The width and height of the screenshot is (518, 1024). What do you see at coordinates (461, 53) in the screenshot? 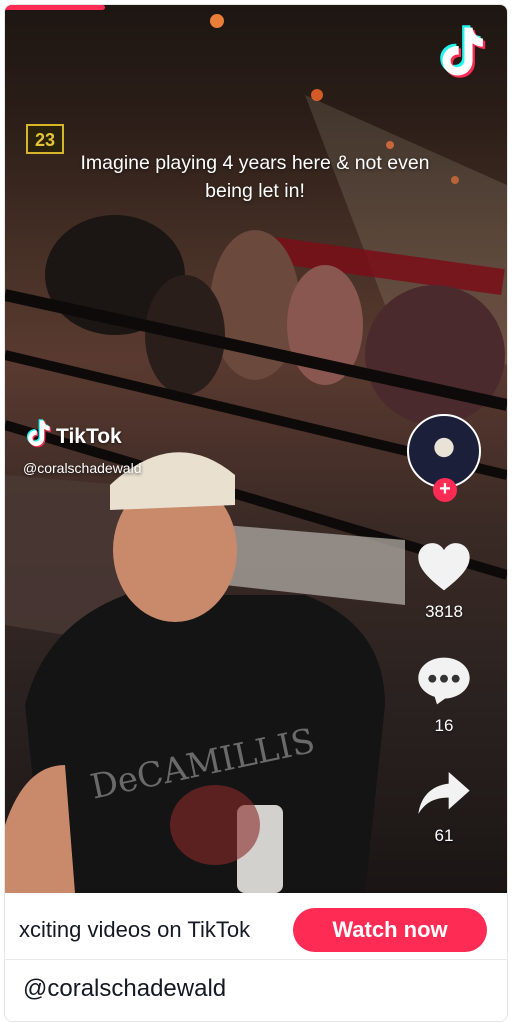
I see `tiktok-logo-icon` at bounding box center [461, 53].